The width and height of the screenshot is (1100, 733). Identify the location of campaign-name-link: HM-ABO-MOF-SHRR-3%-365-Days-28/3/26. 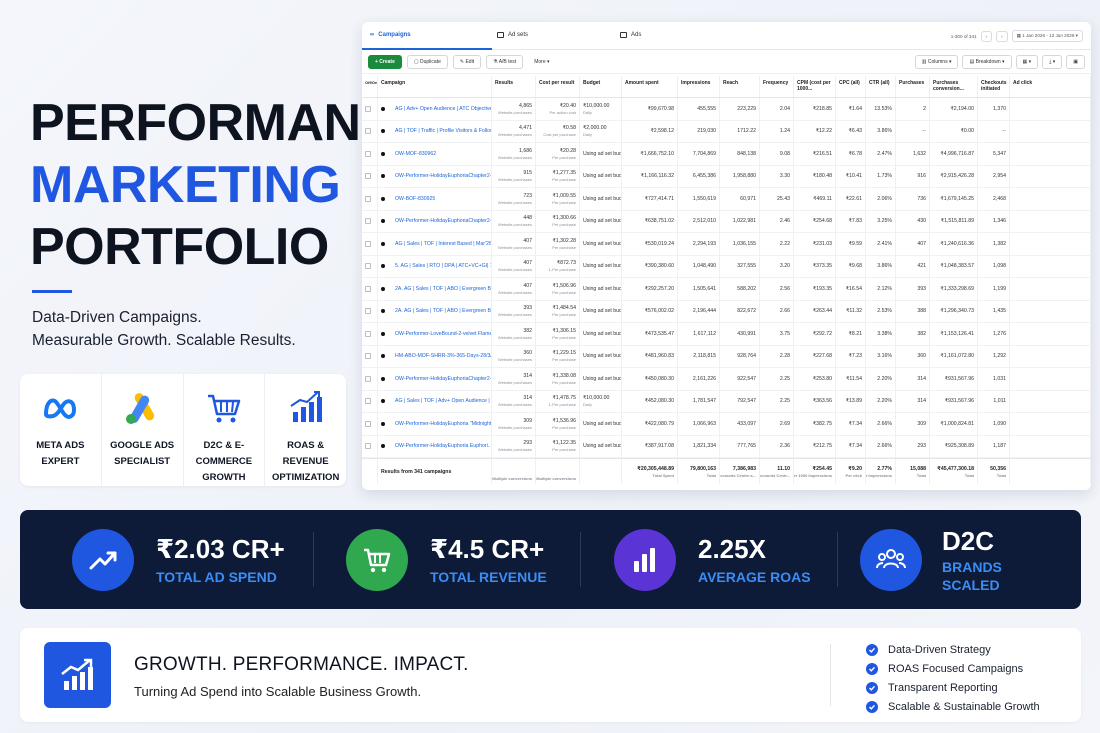
(443, 356).